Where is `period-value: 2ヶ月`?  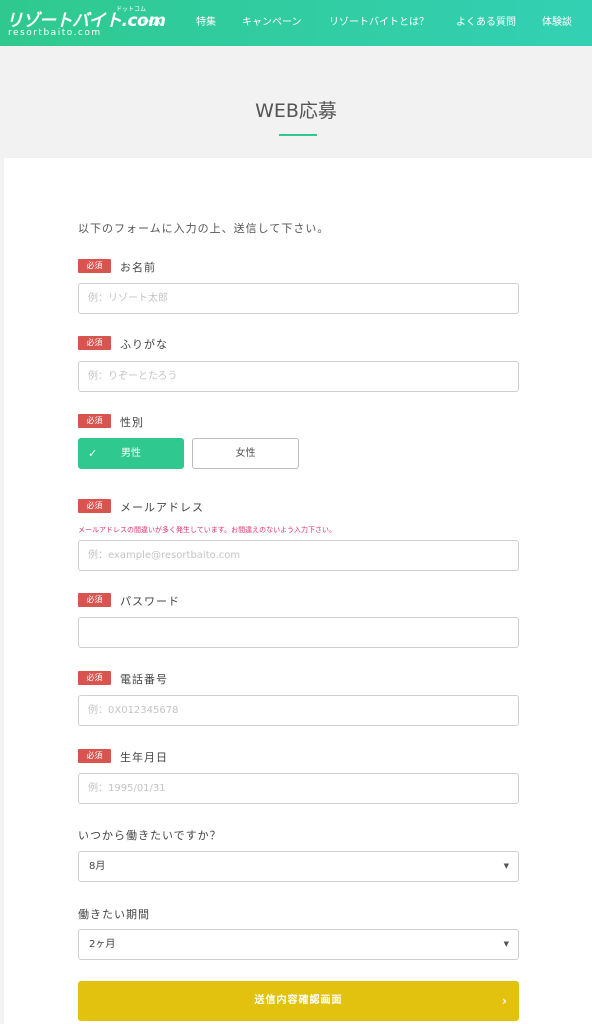 period-value: 2ヶ月 is located at coordinates (102, 944).